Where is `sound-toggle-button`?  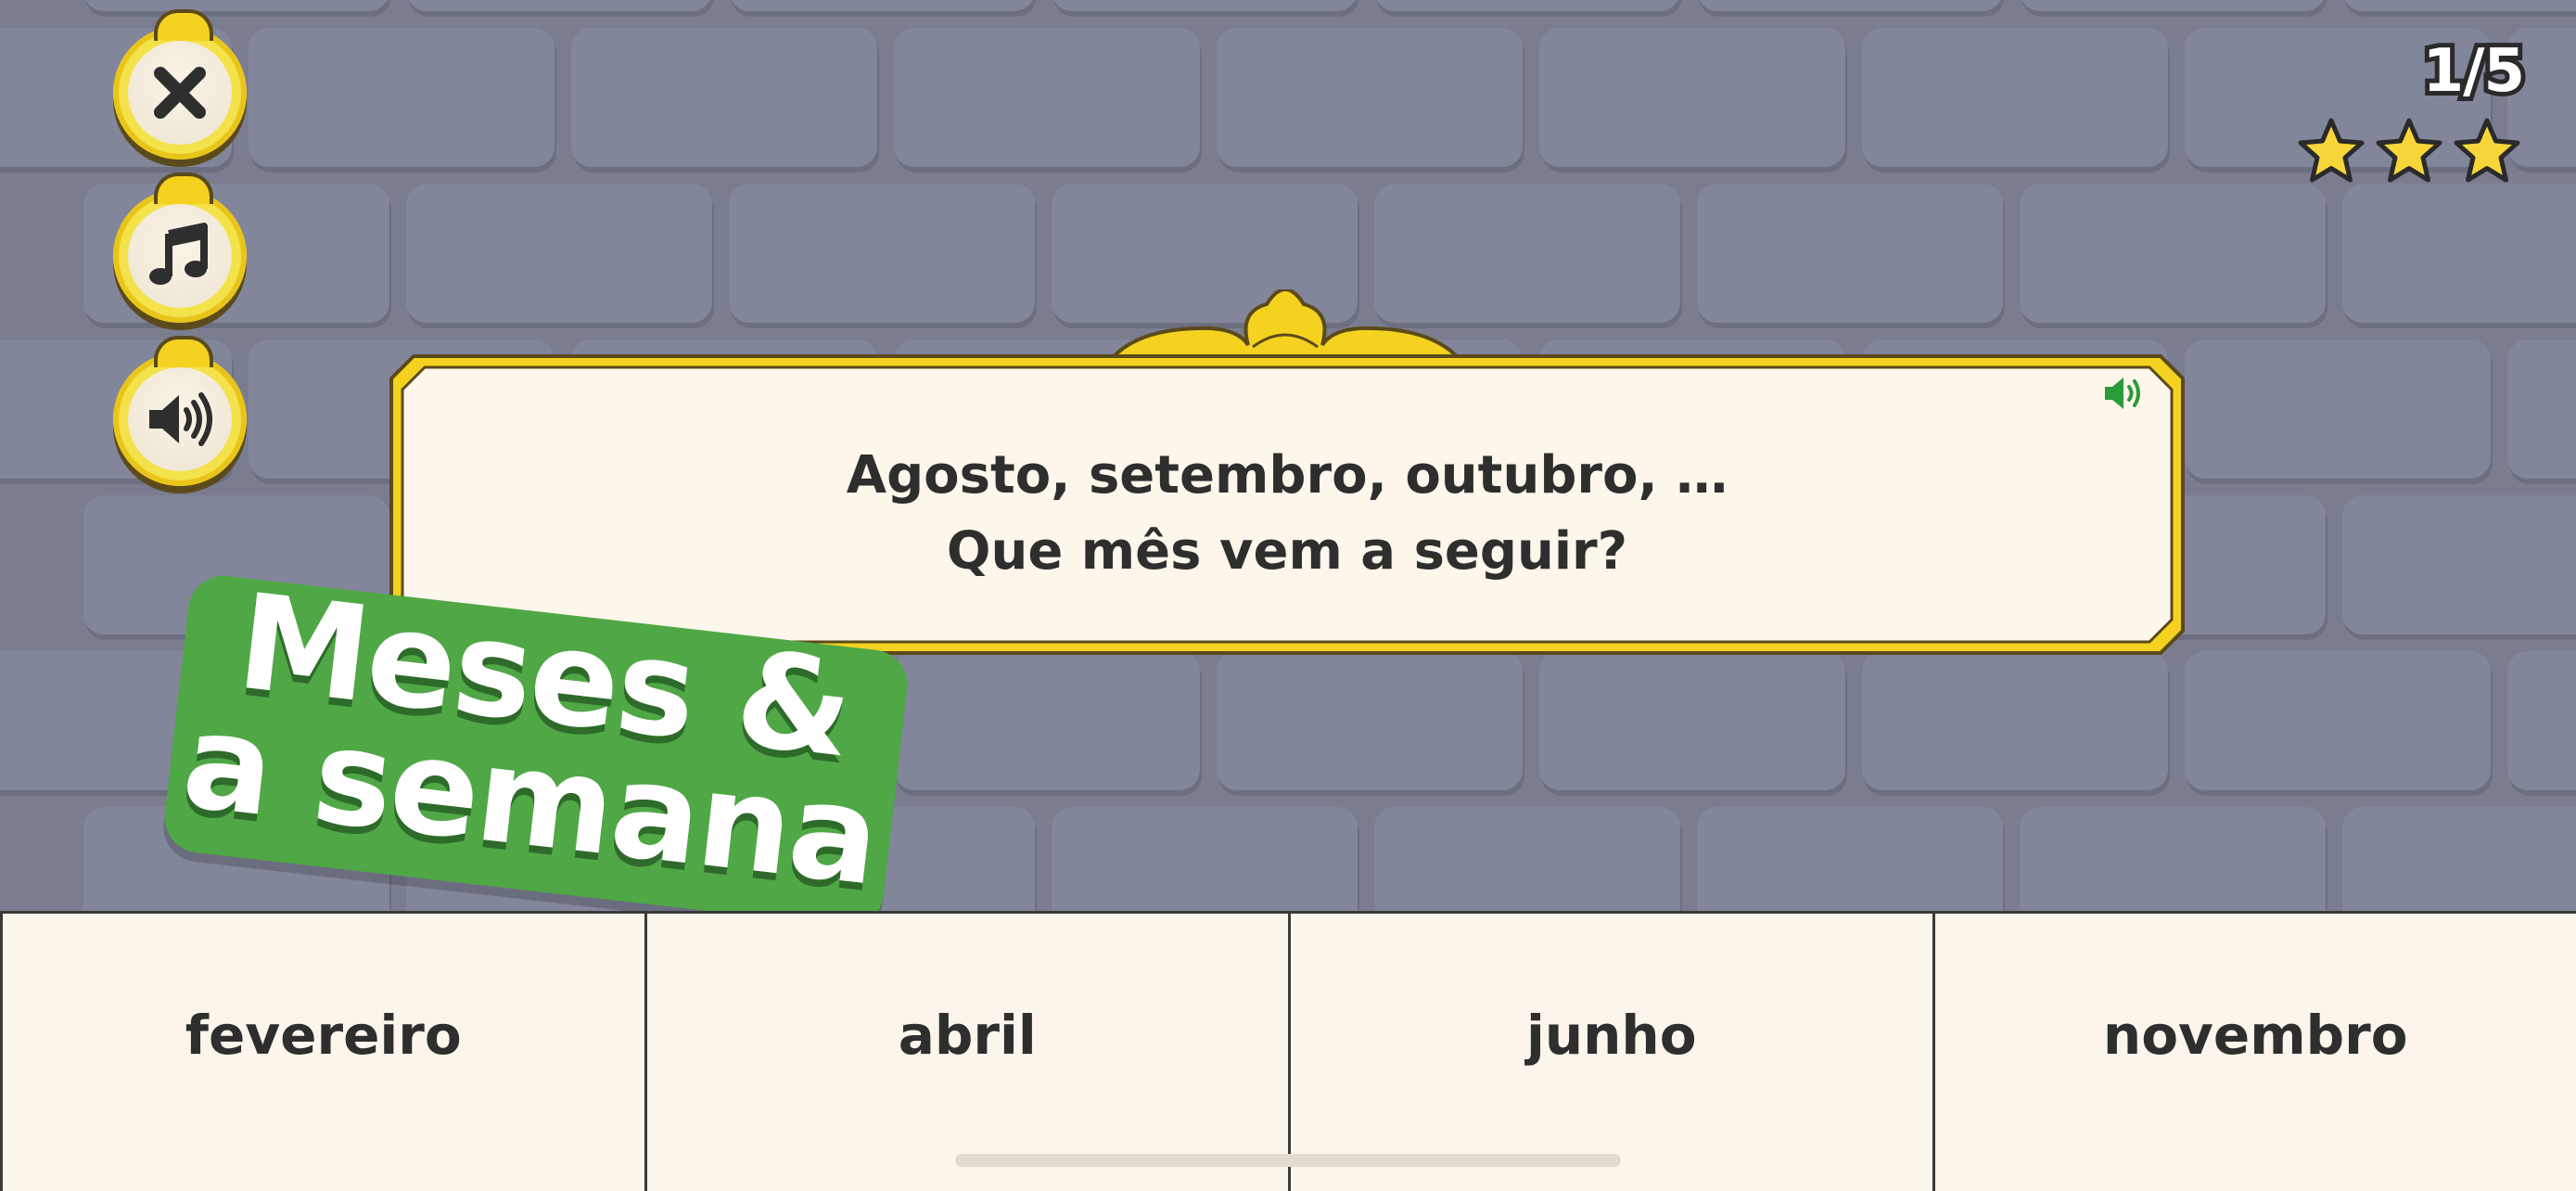 sound-toggle-button is located at coordinates (180, 411).